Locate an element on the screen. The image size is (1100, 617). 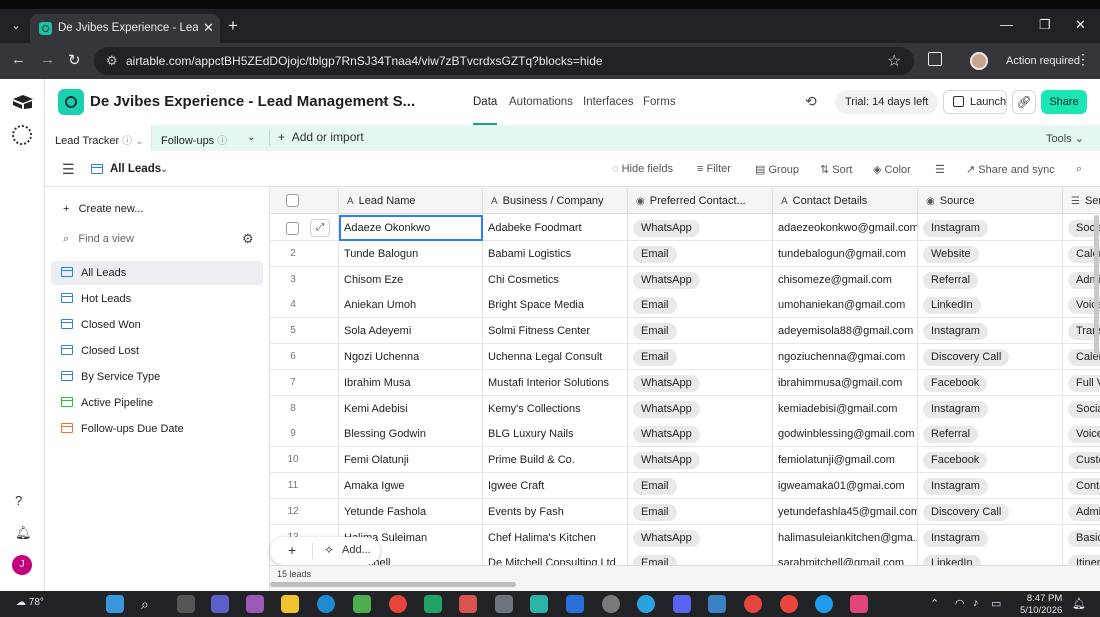
sidebar-item-follow-ups-due-date: Follow-ups Due Date is located at coordinates (157, 429).